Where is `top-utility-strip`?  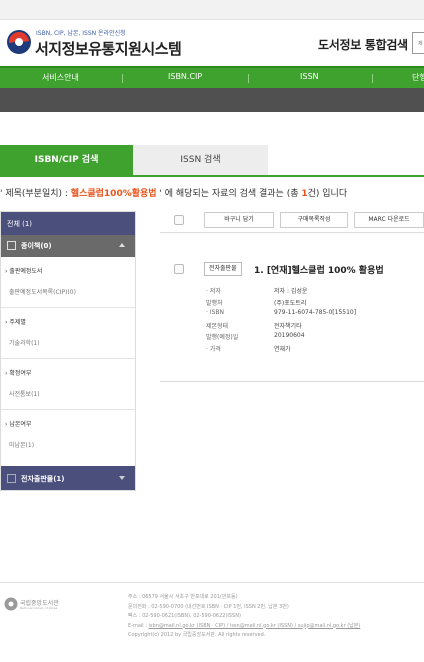
top-utility-strip is located at coordinates (212, 10).